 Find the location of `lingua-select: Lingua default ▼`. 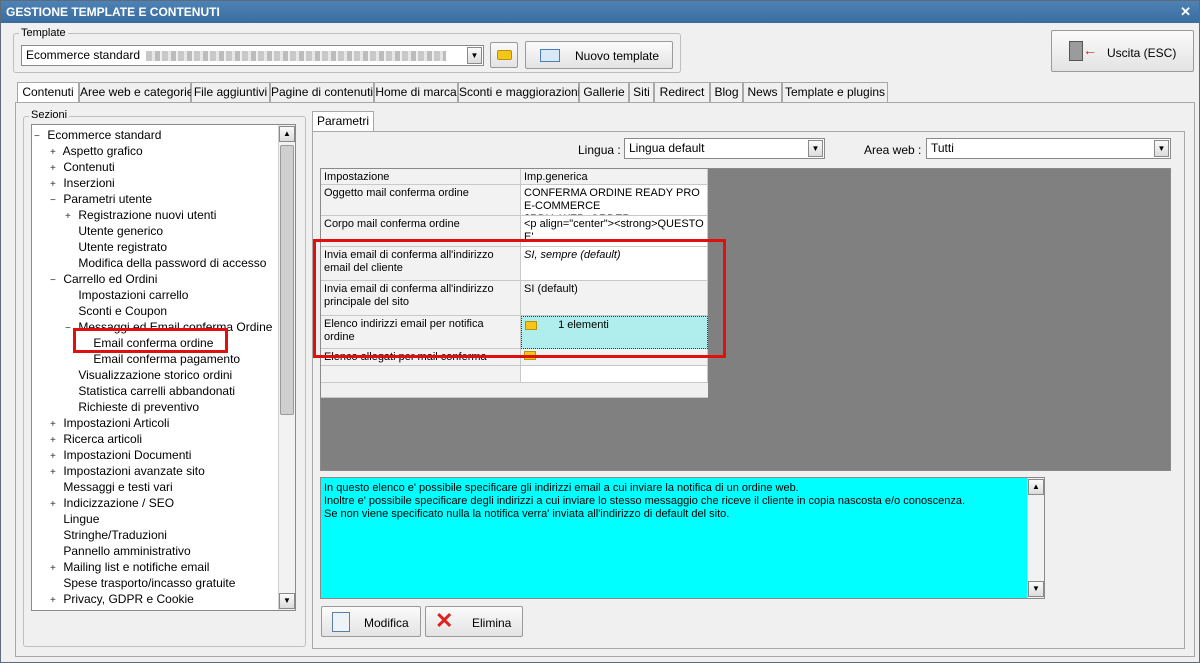

lingua-select: Lingua default ▼ is located at coordinates (724, 148).